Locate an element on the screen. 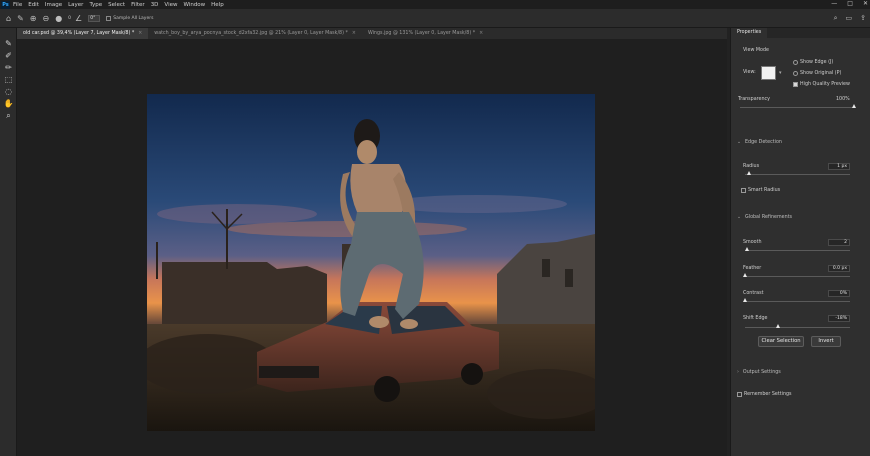 The height and width of the screenshot is (456, 870). high-quality-preview-label: High Quality Preview is located at coordinates (825, 84).